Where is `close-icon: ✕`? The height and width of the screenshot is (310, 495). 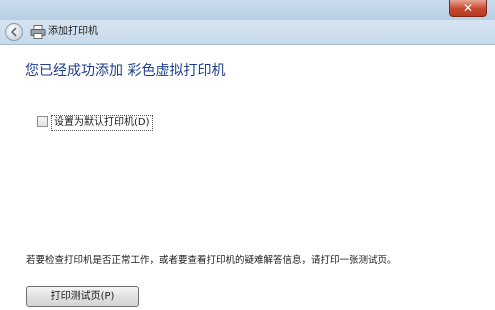
close-icon: ✕ is located at coordinates (468, 8).